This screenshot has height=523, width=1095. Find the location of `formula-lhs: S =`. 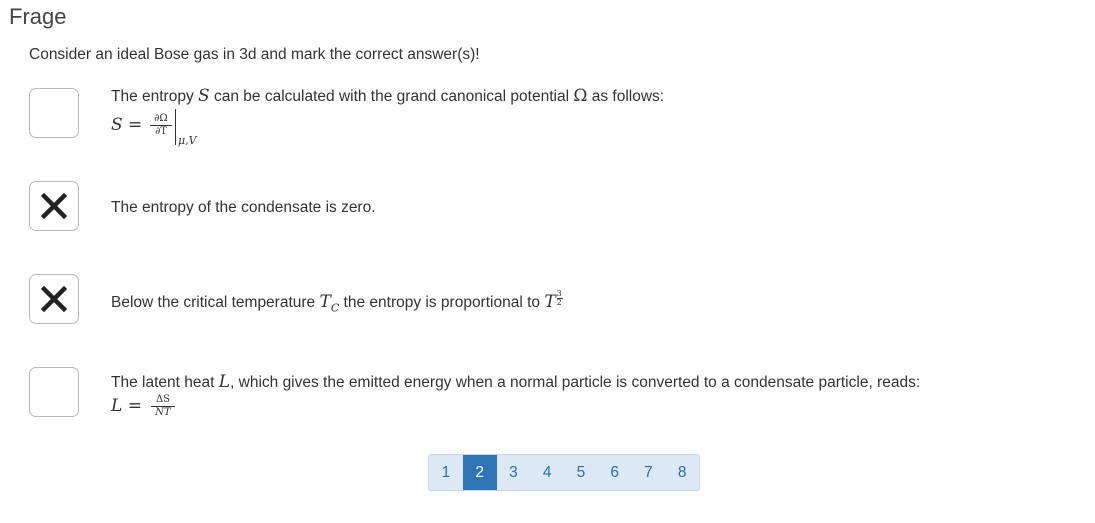

formula-lhs: S = is located at coordinates (127, 125).